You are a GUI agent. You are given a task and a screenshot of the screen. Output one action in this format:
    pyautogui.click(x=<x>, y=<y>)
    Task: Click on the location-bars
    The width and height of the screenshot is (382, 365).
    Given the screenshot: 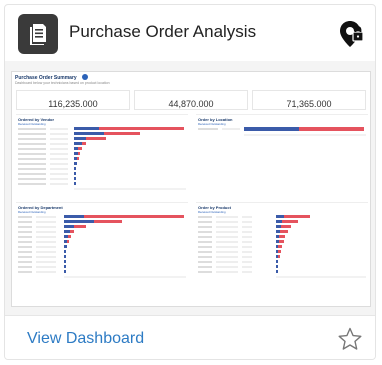 What is the action you would take?
    pyautogui.click(x=282, y=131)
    